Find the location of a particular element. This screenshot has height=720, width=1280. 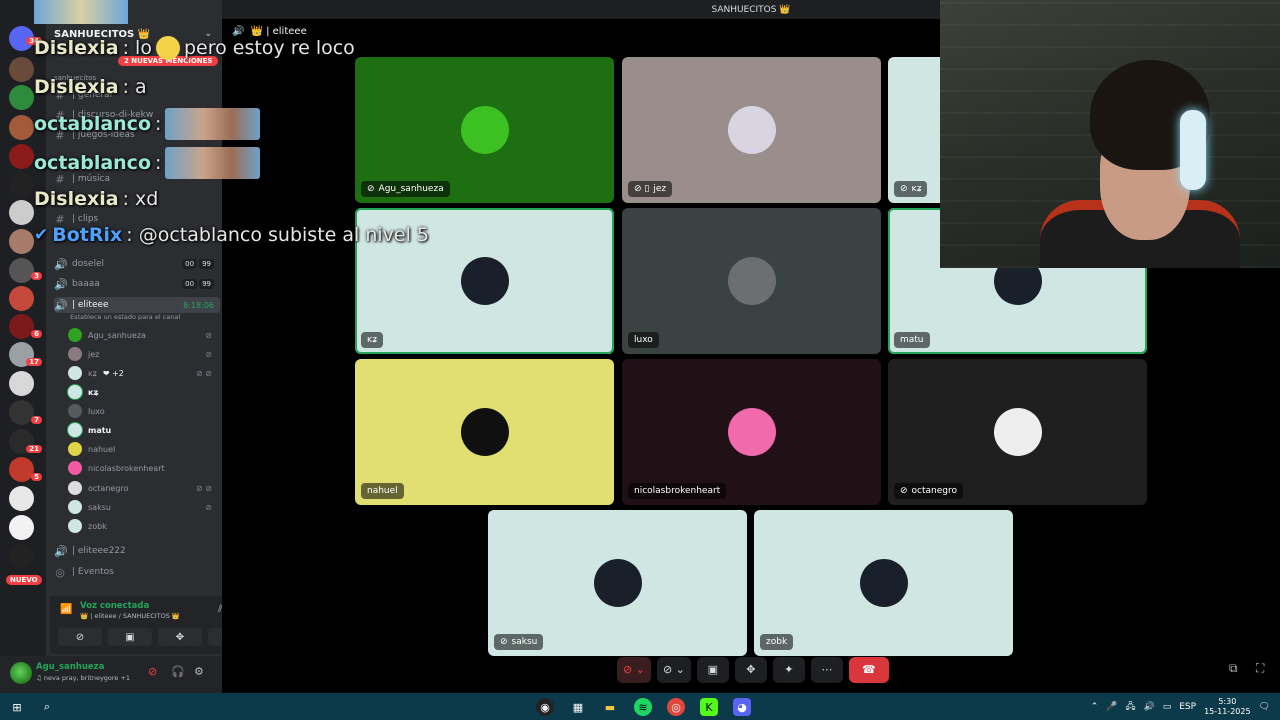

windows-start-icon: ⊞ is located at coordinates (17, 707).